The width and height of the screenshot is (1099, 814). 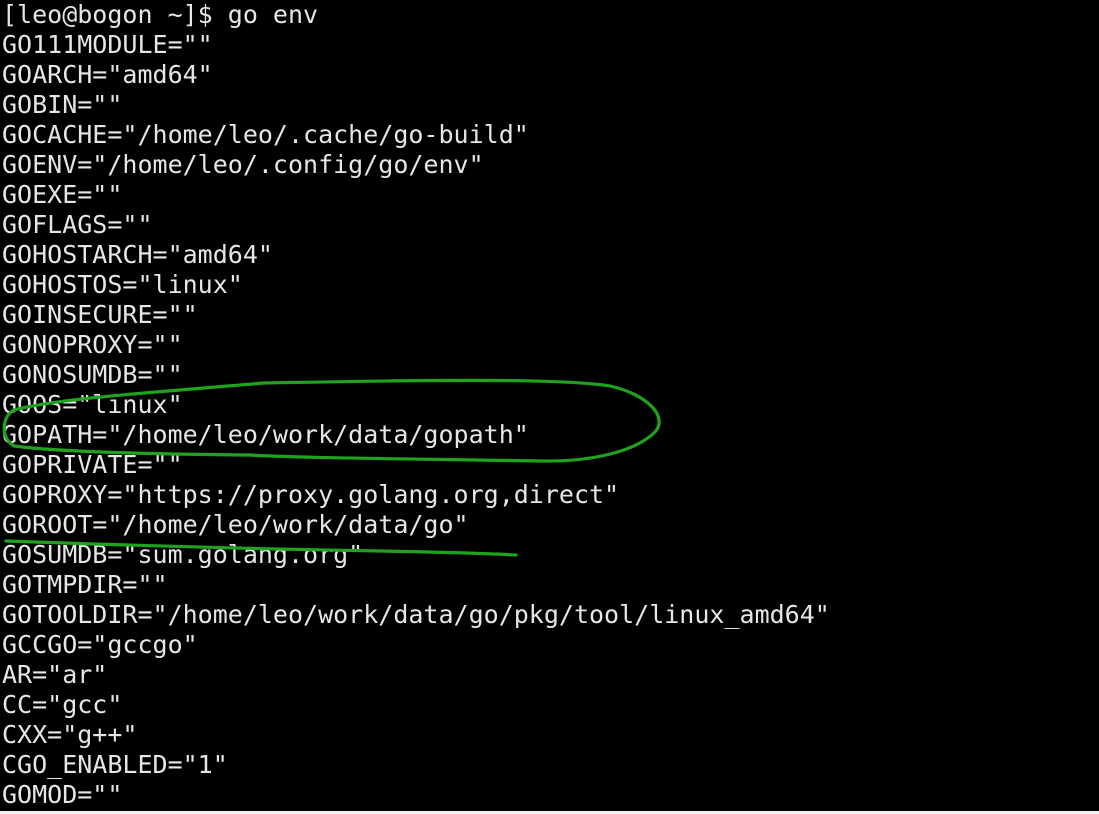 I want to click on env-line-goarch: GOARCH="amd64", so click(x=107, y=74).